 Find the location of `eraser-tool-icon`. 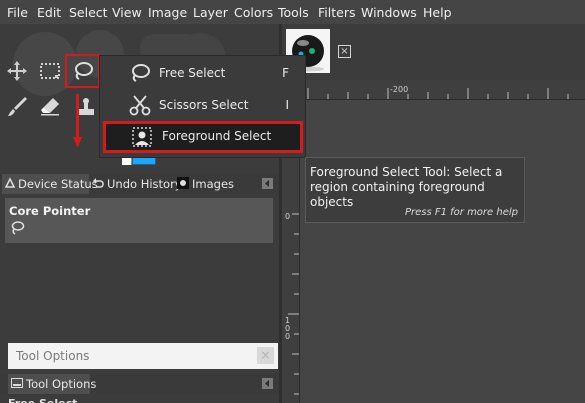

eraser-tool-icon is located at coordinates (50, 106).